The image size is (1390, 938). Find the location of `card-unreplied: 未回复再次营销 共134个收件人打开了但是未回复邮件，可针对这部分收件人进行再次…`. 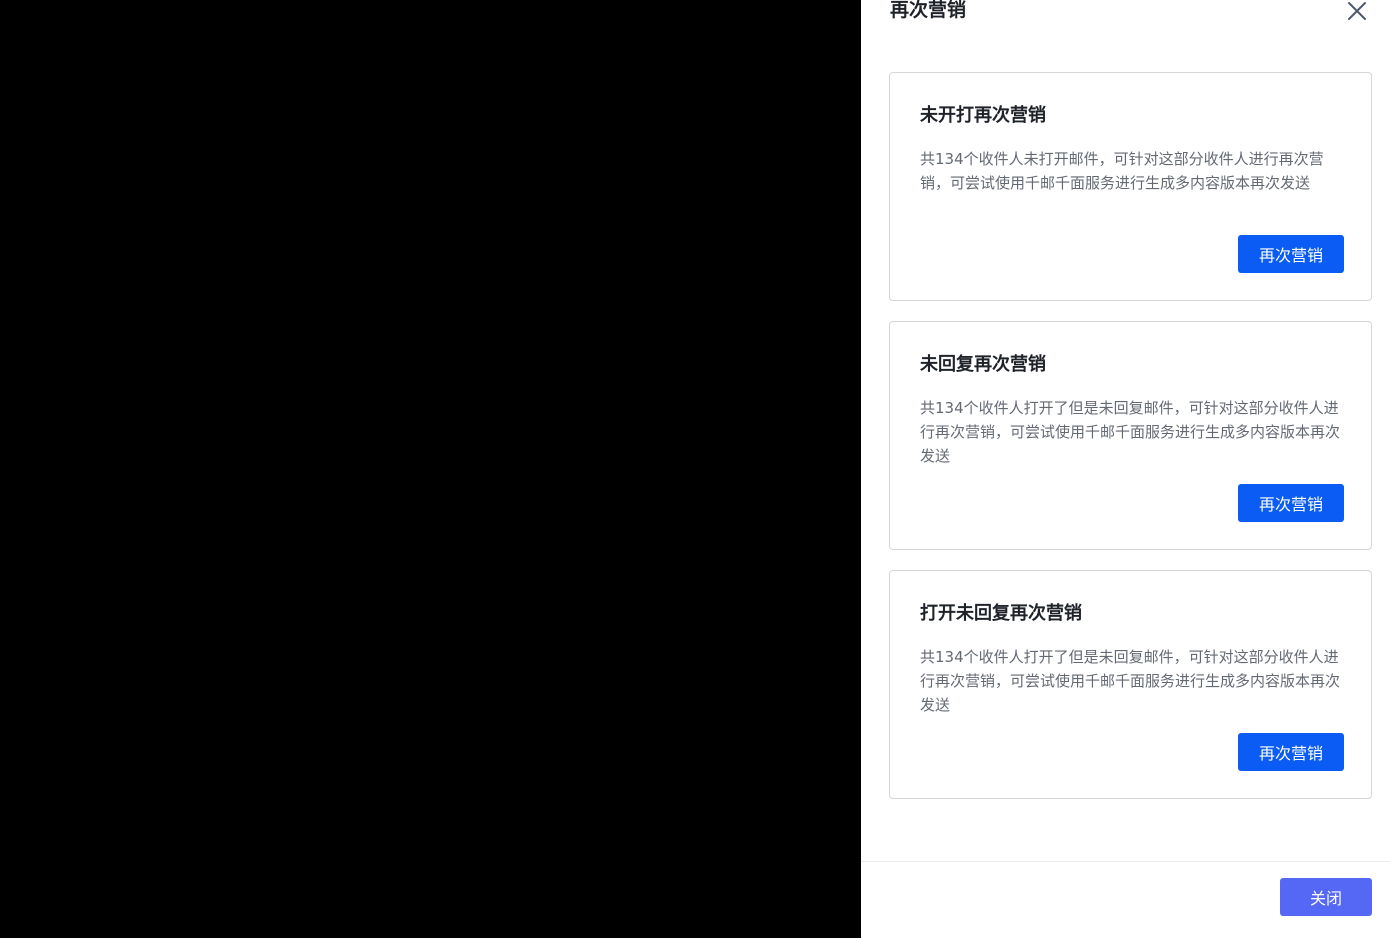

card-unreplied: 未回复再次营销 共134个收件人打开了但是未回复邮件，可针对这部分收件人进行再次… is located at coordinates (1130, 435).